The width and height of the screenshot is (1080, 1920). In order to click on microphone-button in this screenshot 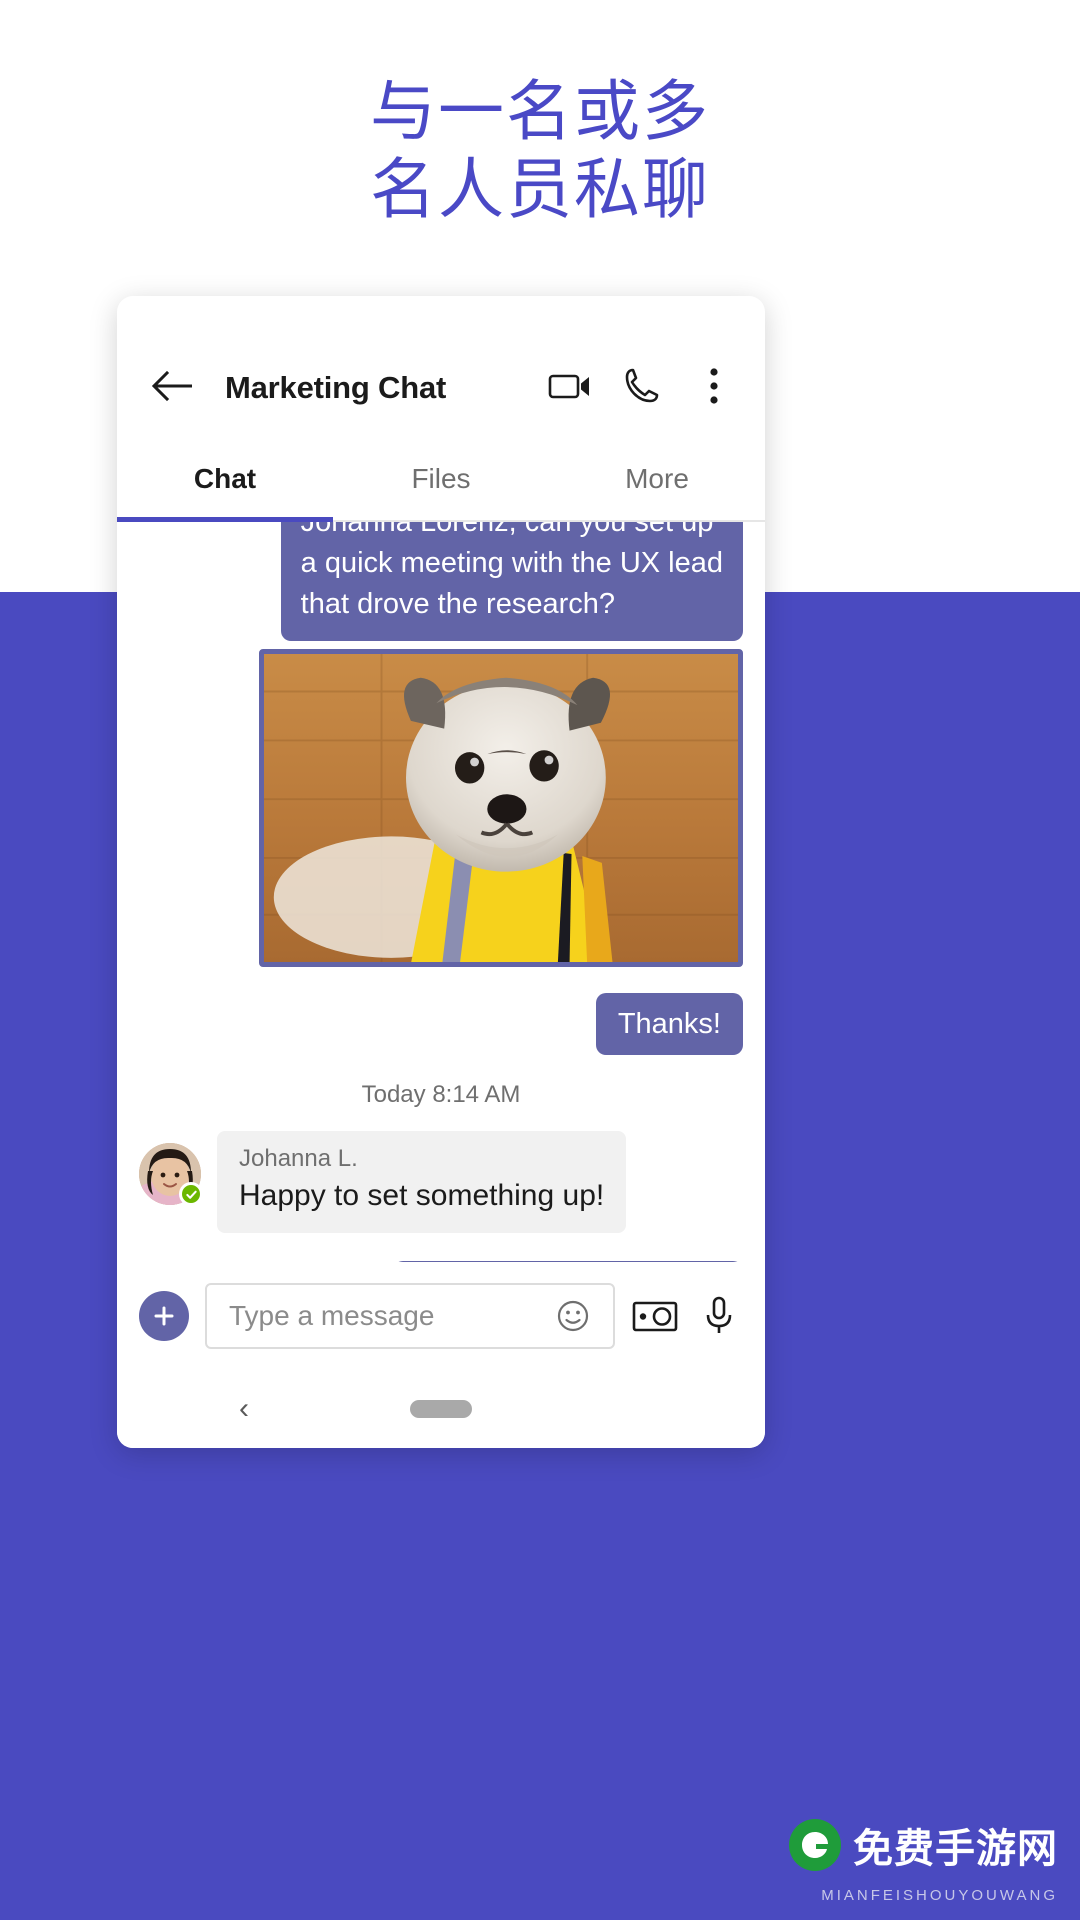, I will do `click(719, 1316)`.